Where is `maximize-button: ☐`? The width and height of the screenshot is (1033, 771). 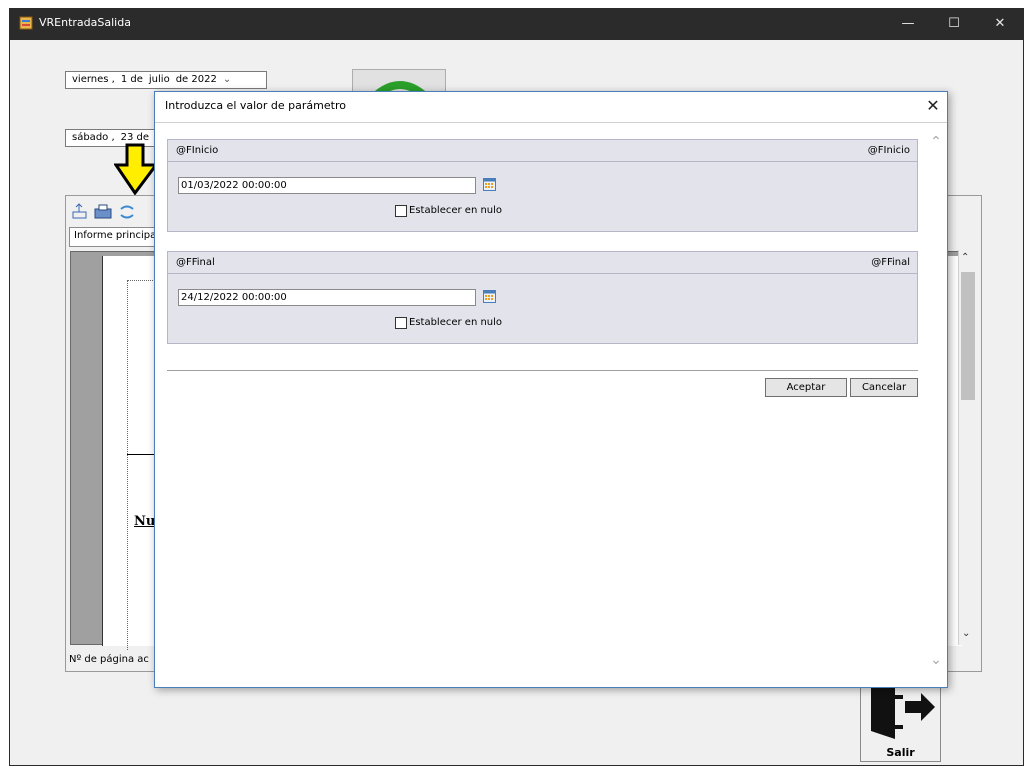
maximize-button: ☐ is located at coordinates (954, 24).